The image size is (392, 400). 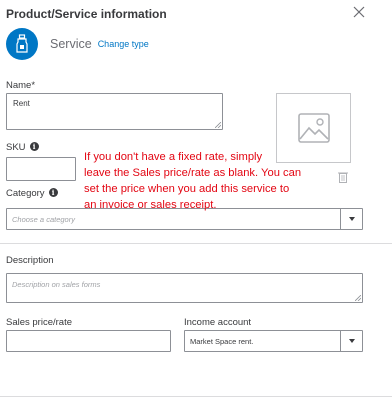 I want to click on income-account-select: Market Space rent., so click(x=273, y=341).